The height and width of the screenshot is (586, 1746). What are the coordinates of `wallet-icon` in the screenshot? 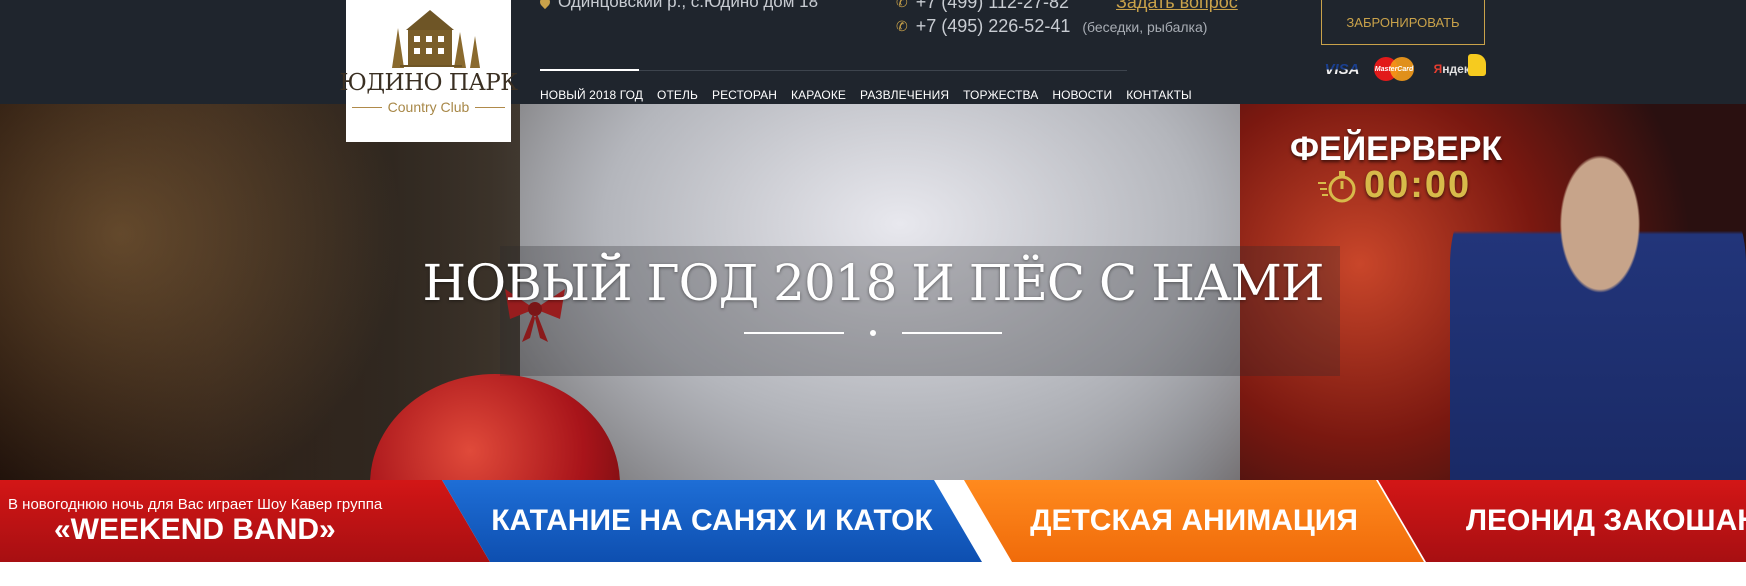 It's located at (1477, 65).